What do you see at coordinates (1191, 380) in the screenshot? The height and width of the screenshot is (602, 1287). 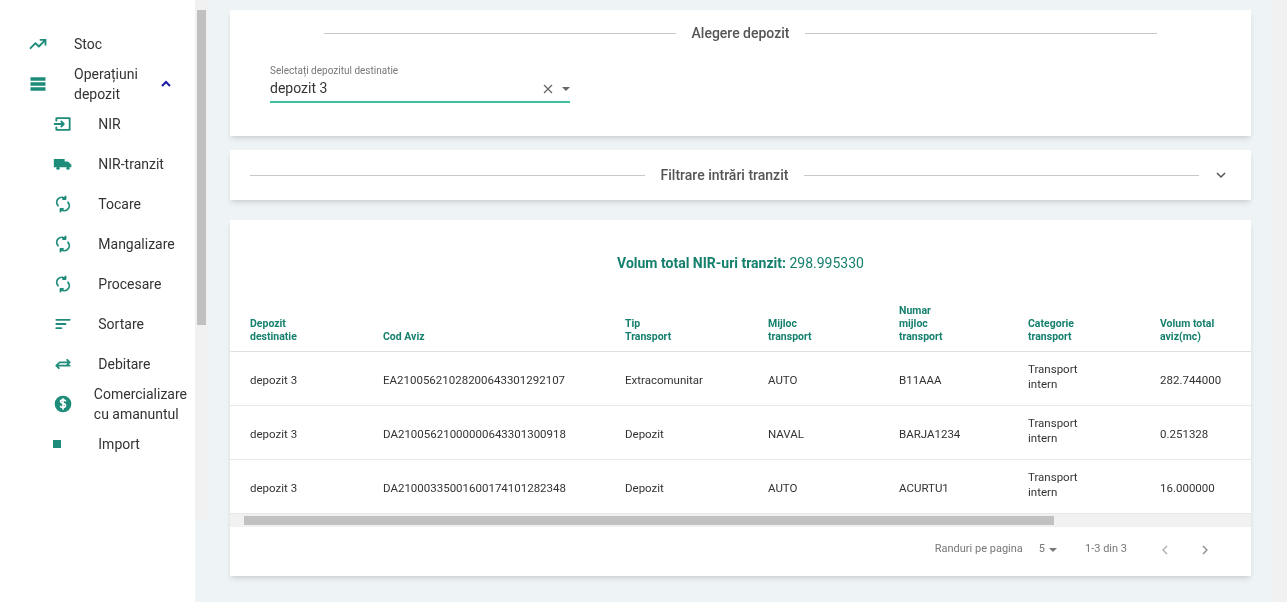 I see `table-cell: 282.744000` at bounding box center [1191, 380].